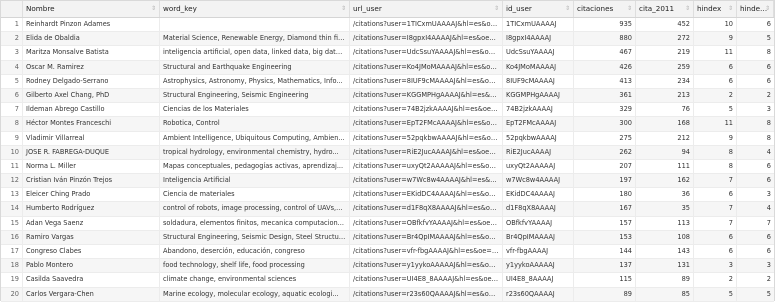  Describe the element at coordinates (12, 95) in the screenshot. I see `row-index: 6` at that location.